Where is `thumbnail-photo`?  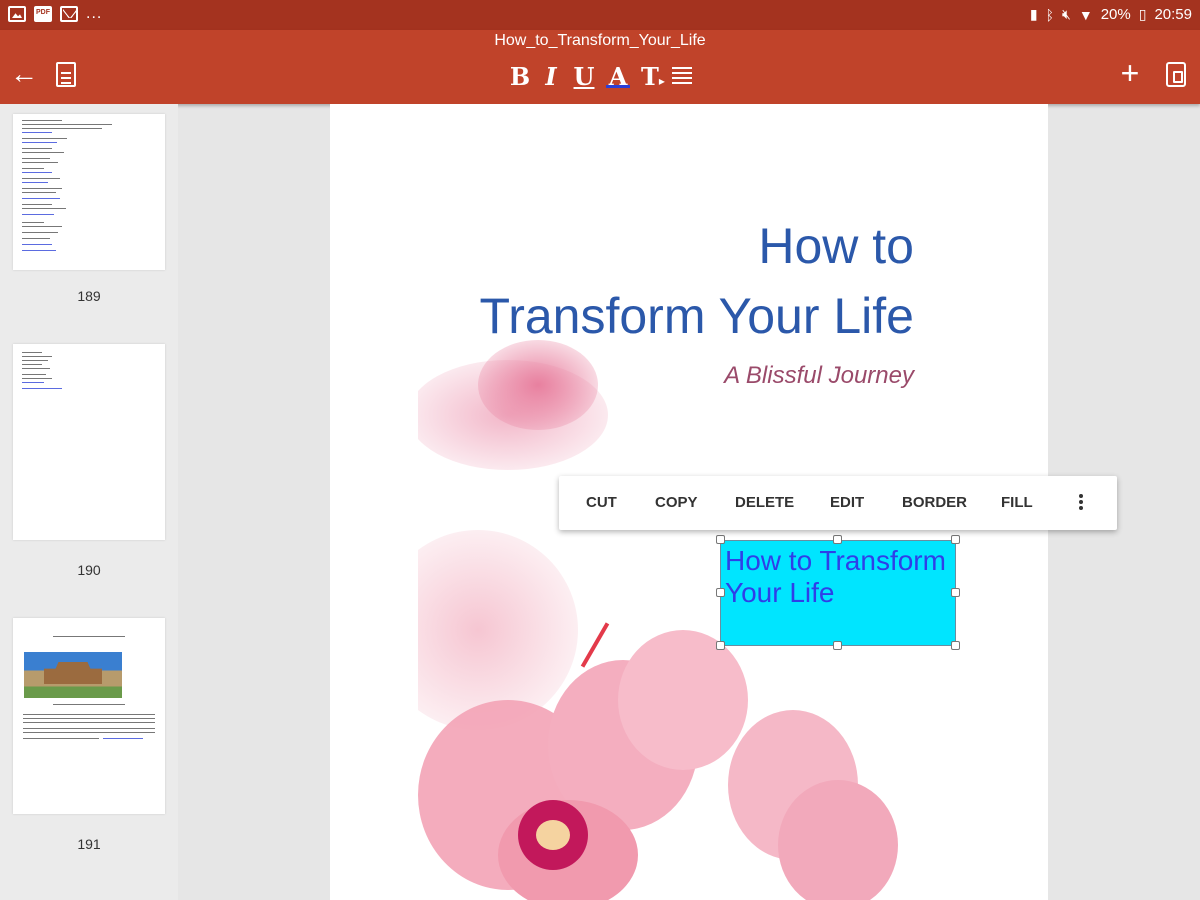 thumbnail-photo is located at coordinates (73, 675).